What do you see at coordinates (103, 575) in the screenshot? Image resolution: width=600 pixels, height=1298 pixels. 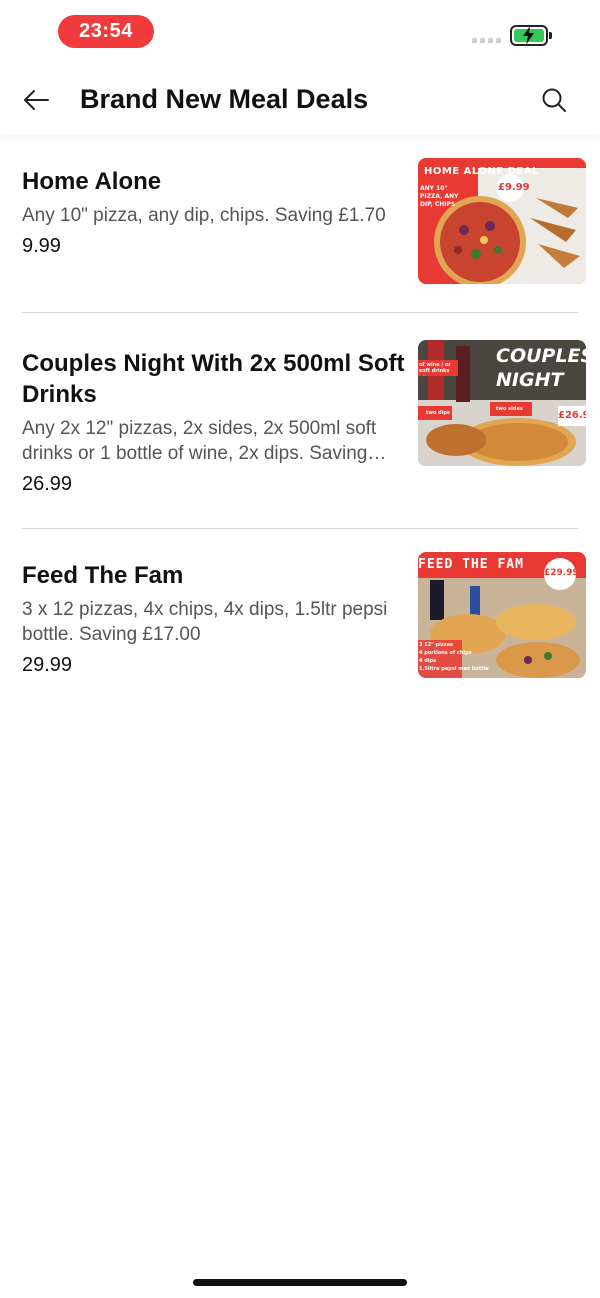 I see `deal-name: Feed The Fam` at bounding box center [103, 575].